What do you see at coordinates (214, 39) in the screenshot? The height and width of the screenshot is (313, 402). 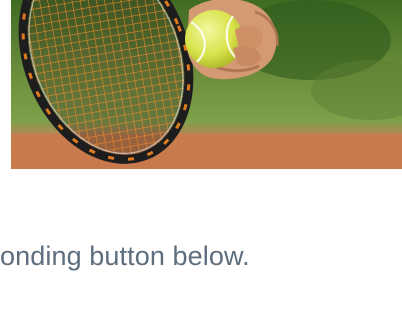 I see `tennis-ball-icon` at bounding box center [214, 39].